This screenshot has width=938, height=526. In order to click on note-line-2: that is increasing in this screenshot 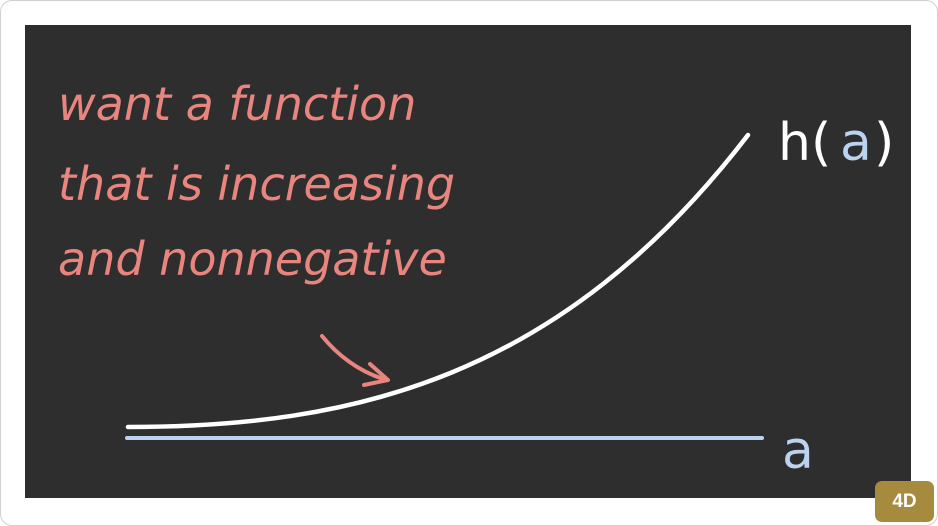, I will do `click(256, 184)`.